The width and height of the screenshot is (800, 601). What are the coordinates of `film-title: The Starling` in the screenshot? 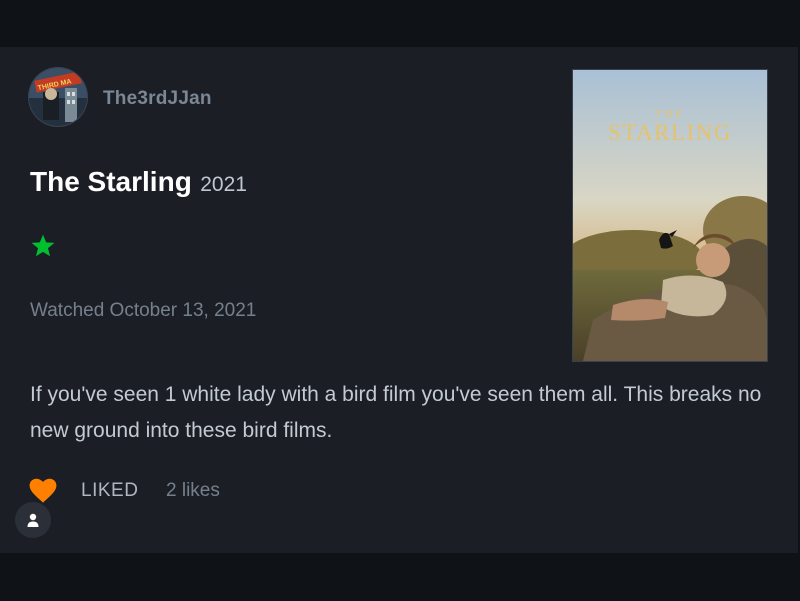 It's located at (111, 181).